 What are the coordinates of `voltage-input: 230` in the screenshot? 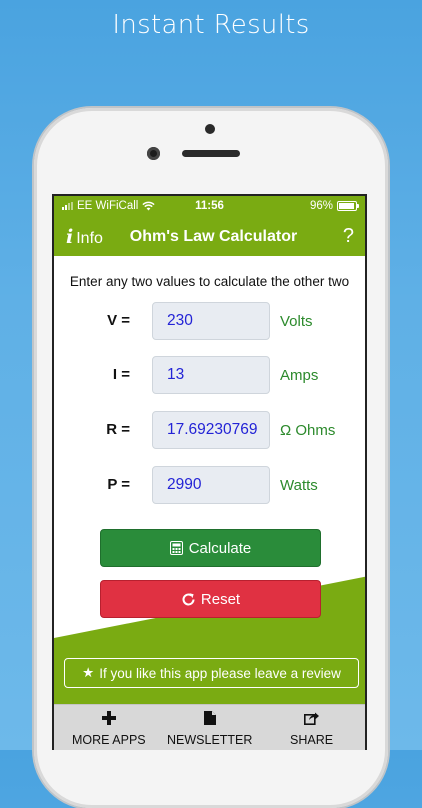 It's located at (211, 321).